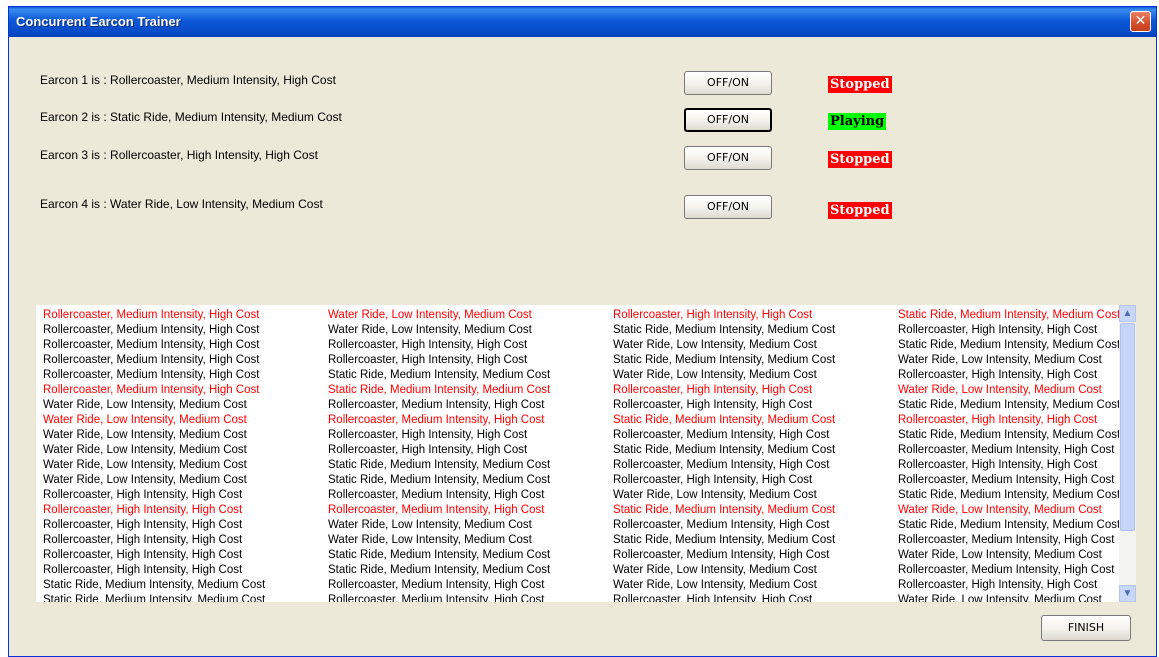 The image size is (1159, 657). Describe the element at coordinates (857, 121) in the screenshot. I see `earcon-2-status-badge: Playing` at that location.